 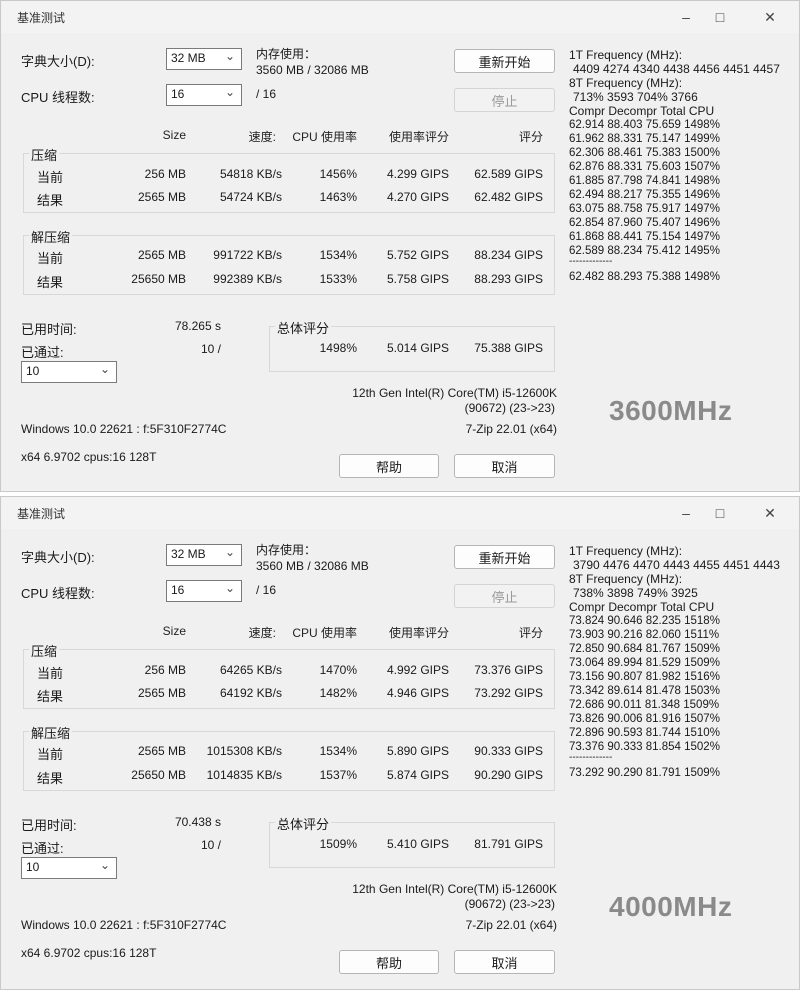 I want to click on decompress-current-row-cpu: 1534%, so click(x=338, y=751).